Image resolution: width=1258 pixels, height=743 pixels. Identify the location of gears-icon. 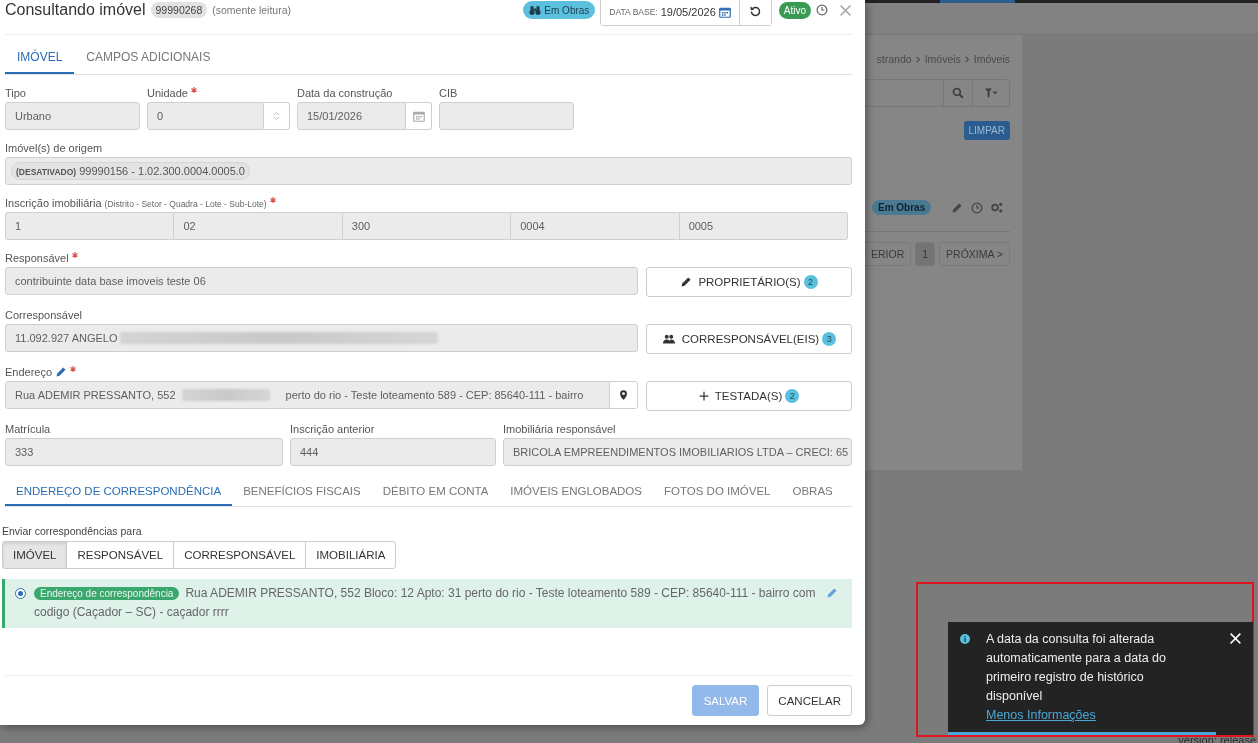
(997, 207).